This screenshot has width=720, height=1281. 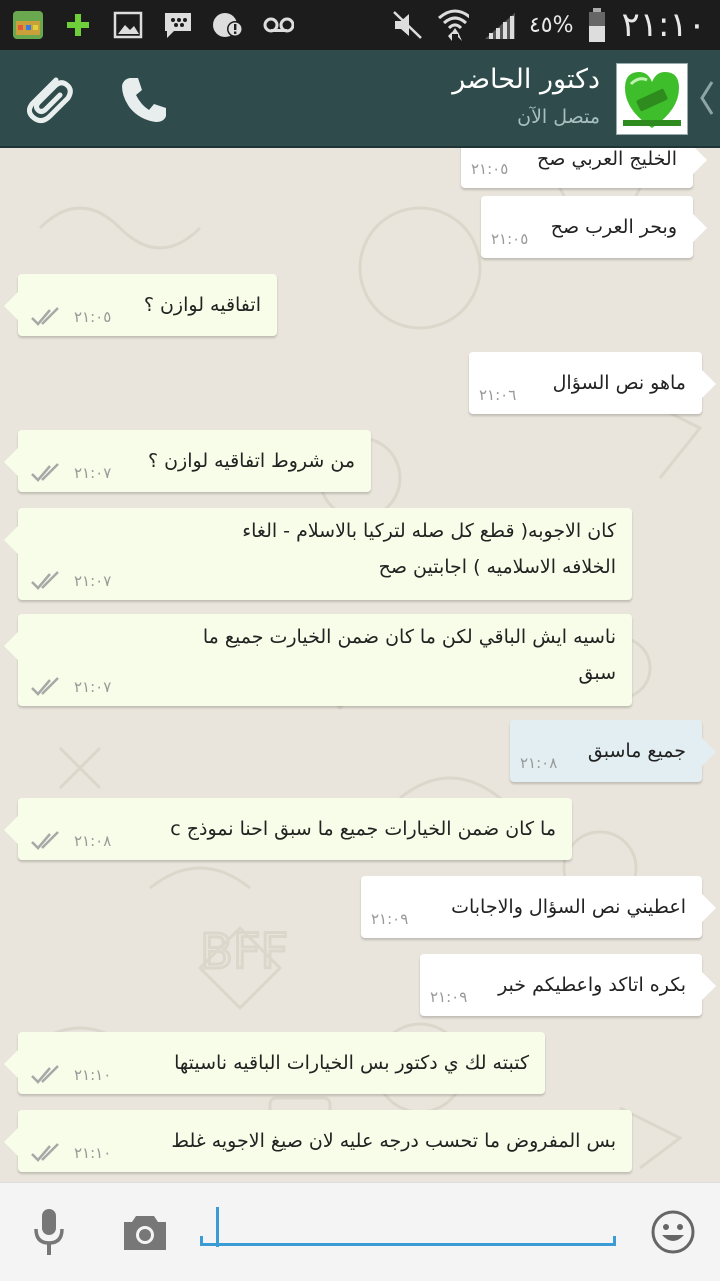 I want to click on status-bar: ٤٥% ٢١:١٠, so click(x=360, y=25).